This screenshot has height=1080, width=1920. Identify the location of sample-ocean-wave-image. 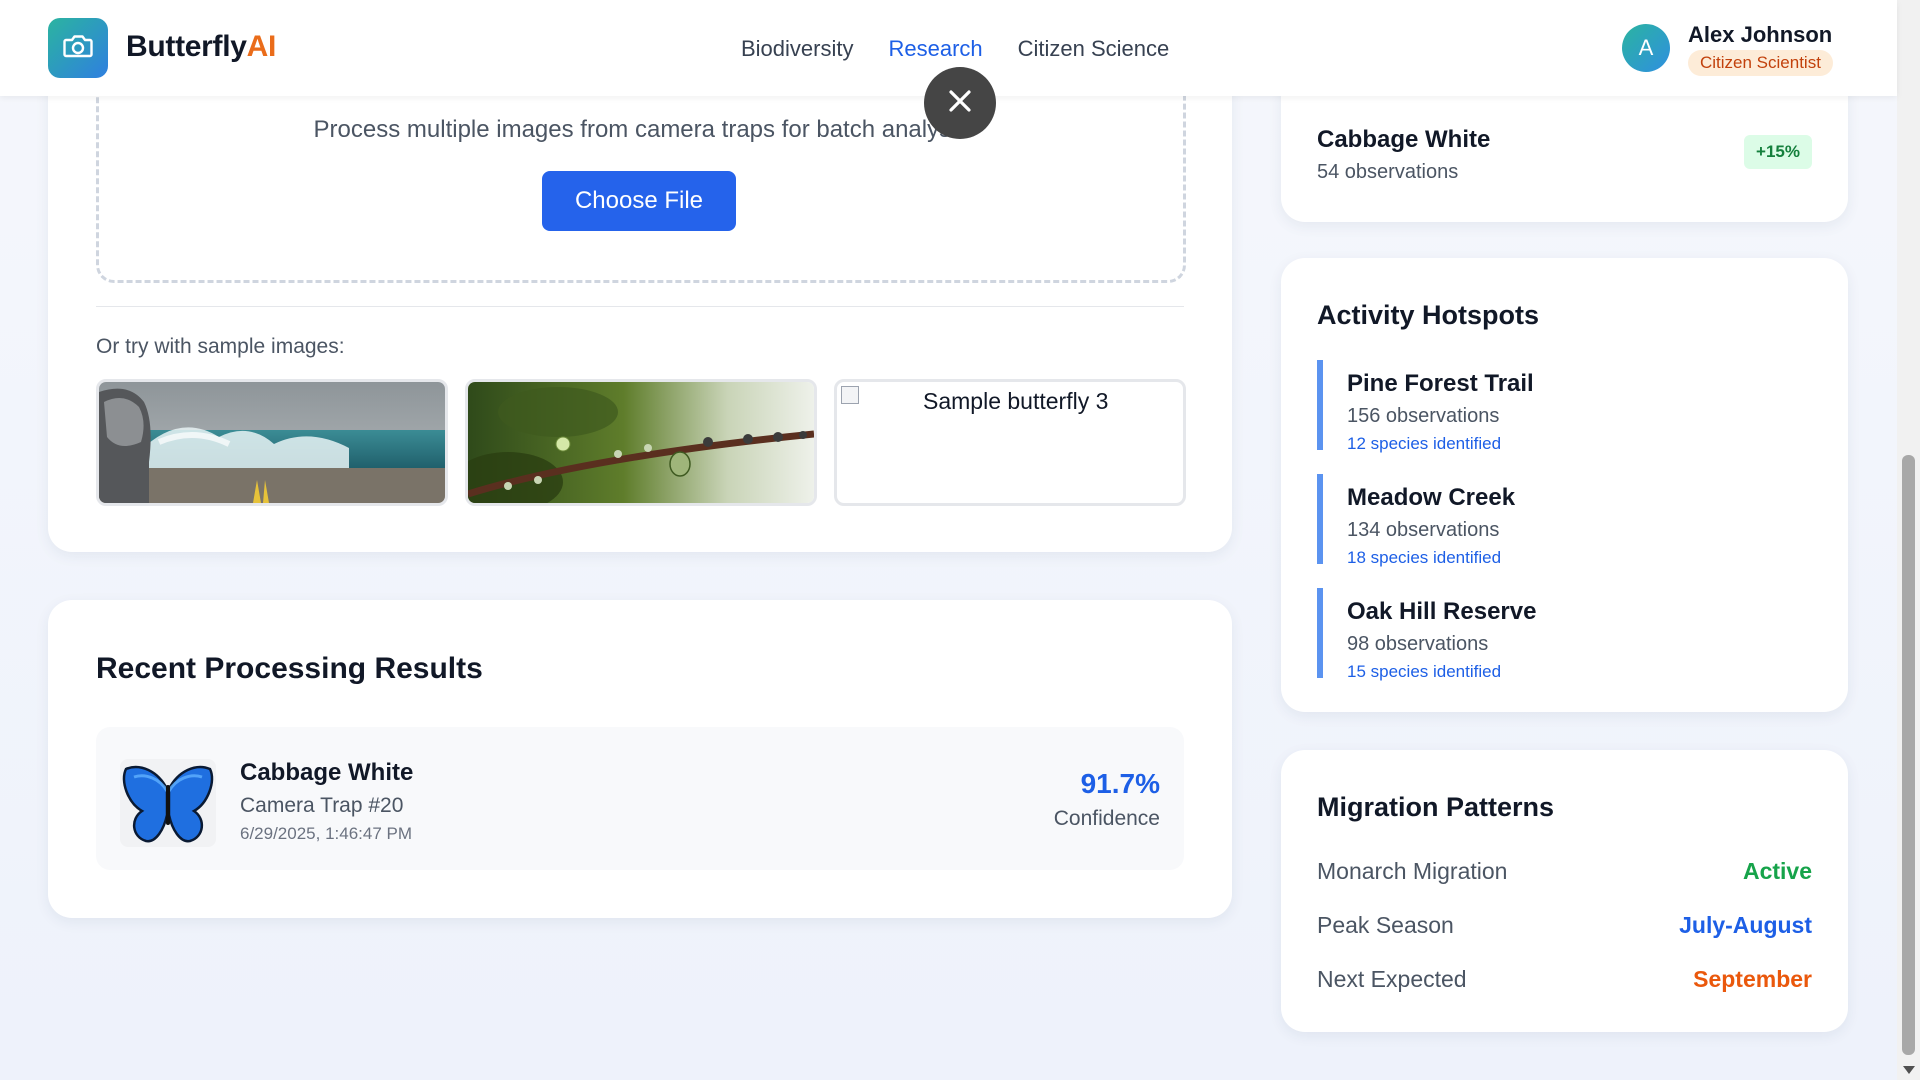
(272, 442).